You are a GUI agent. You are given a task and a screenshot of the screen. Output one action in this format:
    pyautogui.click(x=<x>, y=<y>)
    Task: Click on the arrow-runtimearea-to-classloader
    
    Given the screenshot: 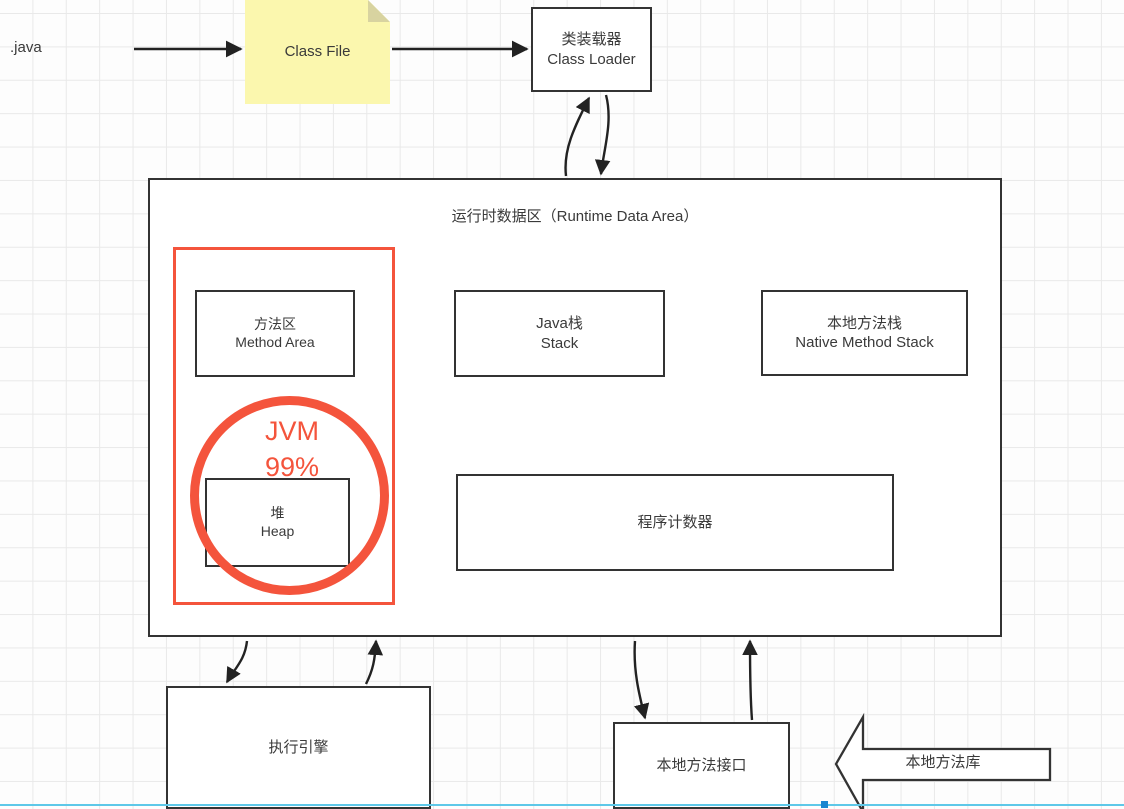 What is the action you would take?
    pyautogui.click(x=577, y=136)
    